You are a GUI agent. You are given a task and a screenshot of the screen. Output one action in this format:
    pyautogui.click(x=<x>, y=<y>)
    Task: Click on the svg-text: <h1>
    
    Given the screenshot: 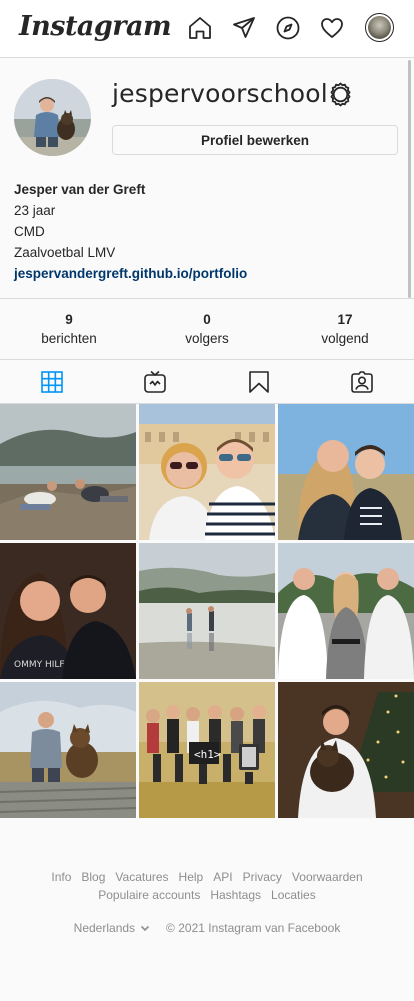 What is the action you would take?
    pyautogui.click(x=207, y=754)
    